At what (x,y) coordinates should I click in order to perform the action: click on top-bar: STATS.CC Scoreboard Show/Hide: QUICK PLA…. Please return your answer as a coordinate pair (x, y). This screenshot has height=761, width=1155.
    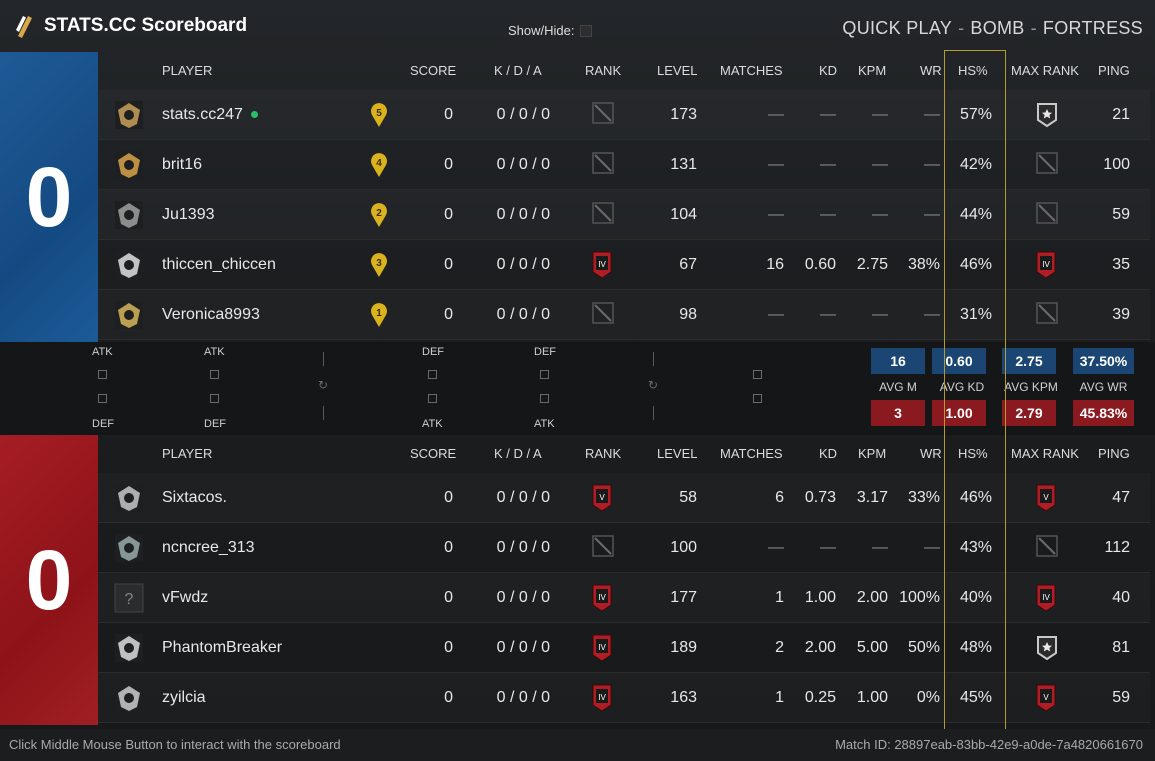
    Looking at the image, I should click on (577, 26).